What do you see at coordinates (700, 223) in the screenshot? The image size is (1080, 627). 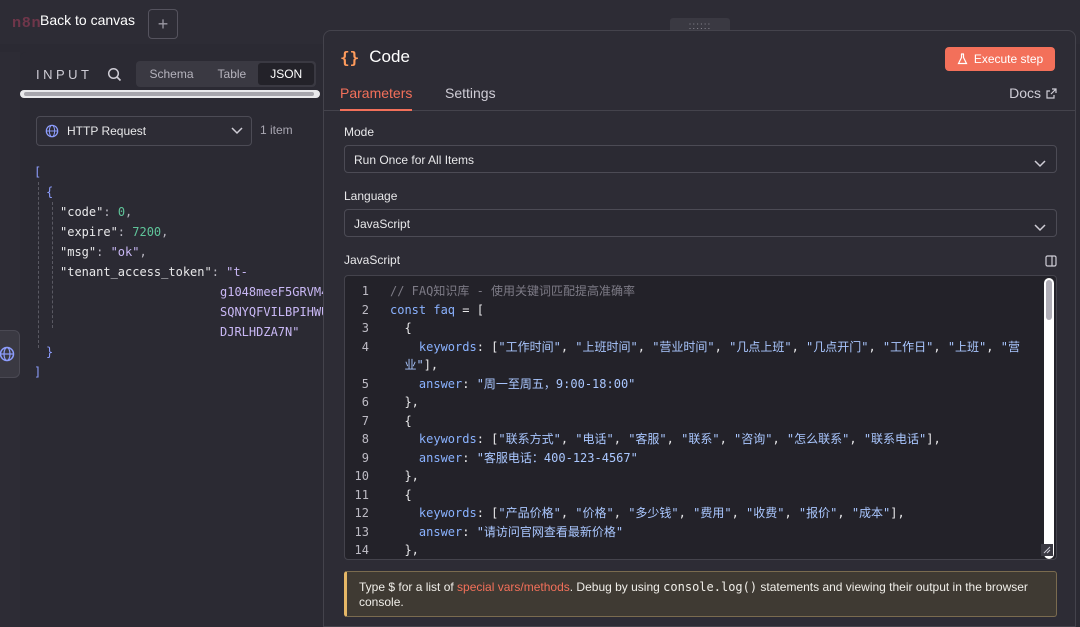 I see `language-select: JavaScript` at bounding box center [700, 223].